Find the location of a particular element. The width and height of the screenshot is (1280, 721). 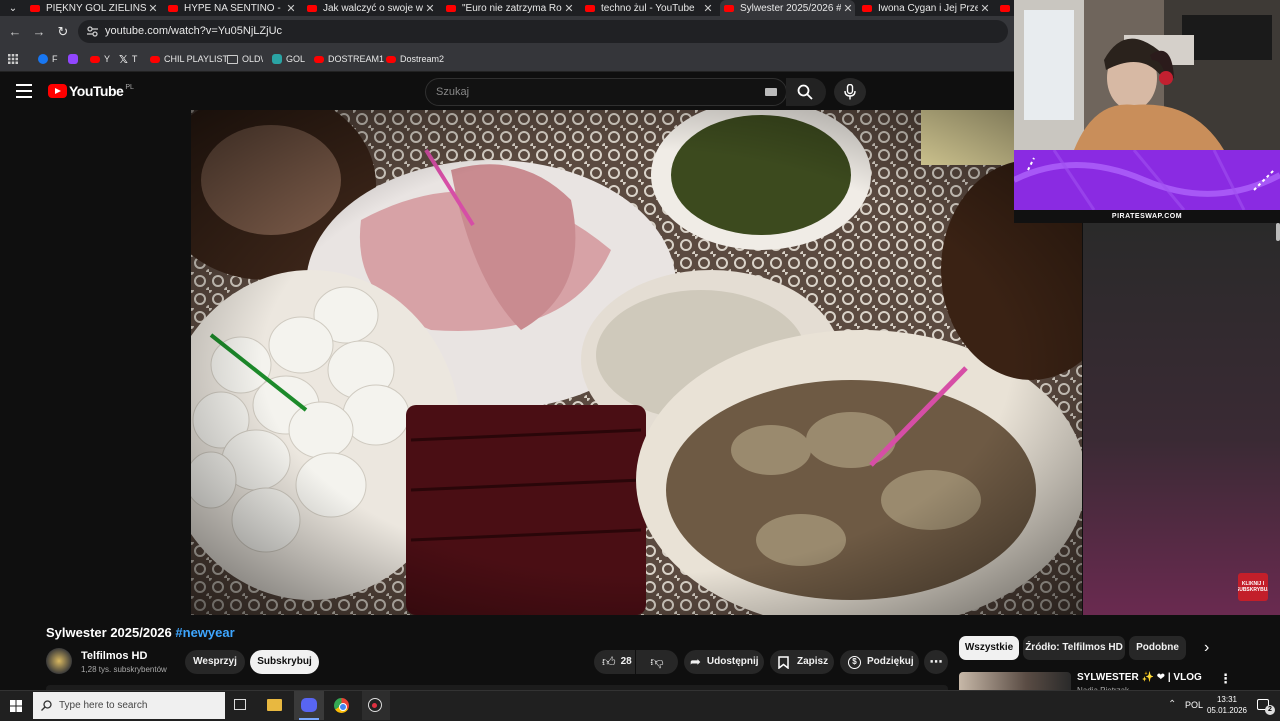

thanks-dollar-icon: $ is located at coordinates (854, 662).